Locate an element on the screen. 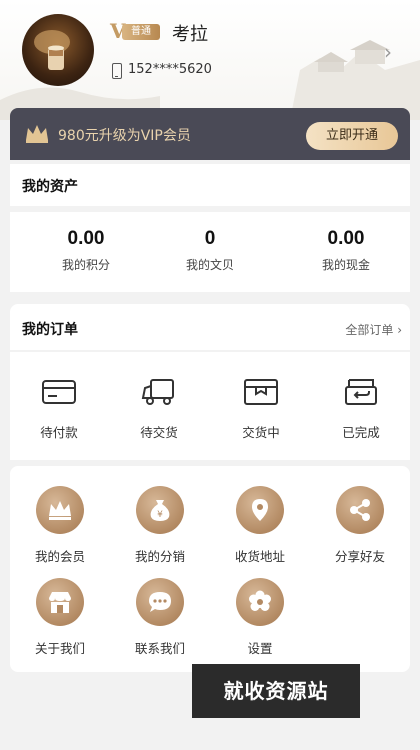 The height and width of the screenshot is (750, 420). service-settings-label: 设置 is located at coordinates (260, 648).